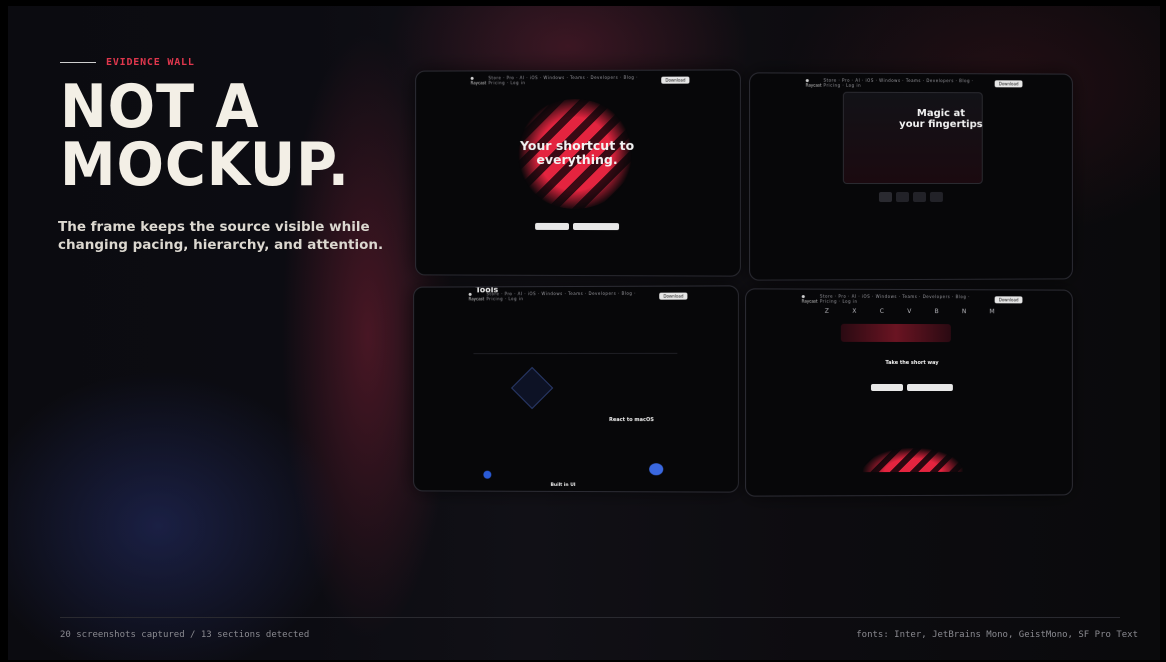 This screenshot has width=1166, height=662. What do you see at coordinates (941, 124) in the screenshot?
I see `fingertips-title-line-2: your fingertips` at bounding box center [941, 124].